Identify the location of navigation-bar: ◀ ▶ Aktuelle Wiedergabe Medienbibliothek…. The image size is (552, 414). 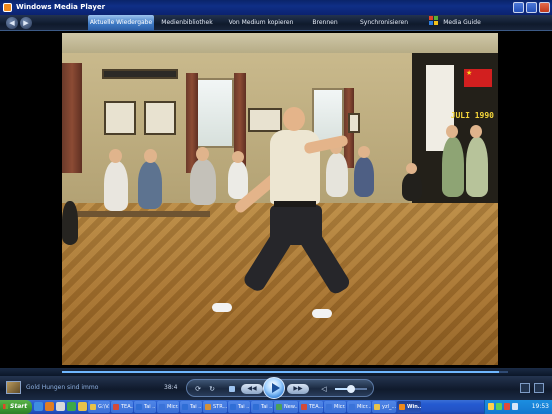
(276, 23).